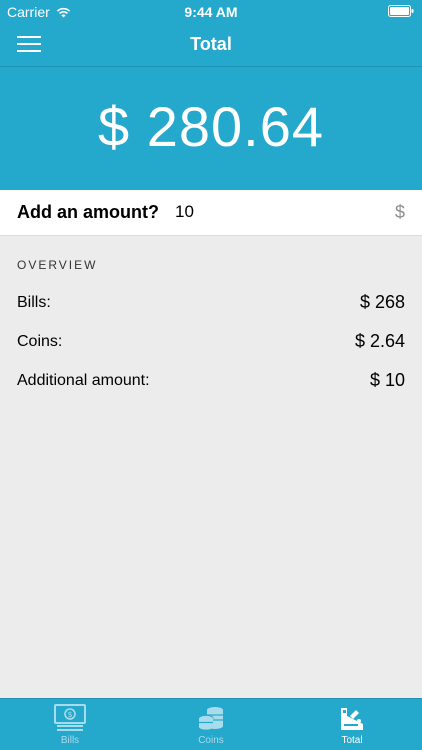  What do you see at coordinates (83, 380) in the screenshot?
I see `overview-label: Additional amount:` at bounding box center [83, 380].